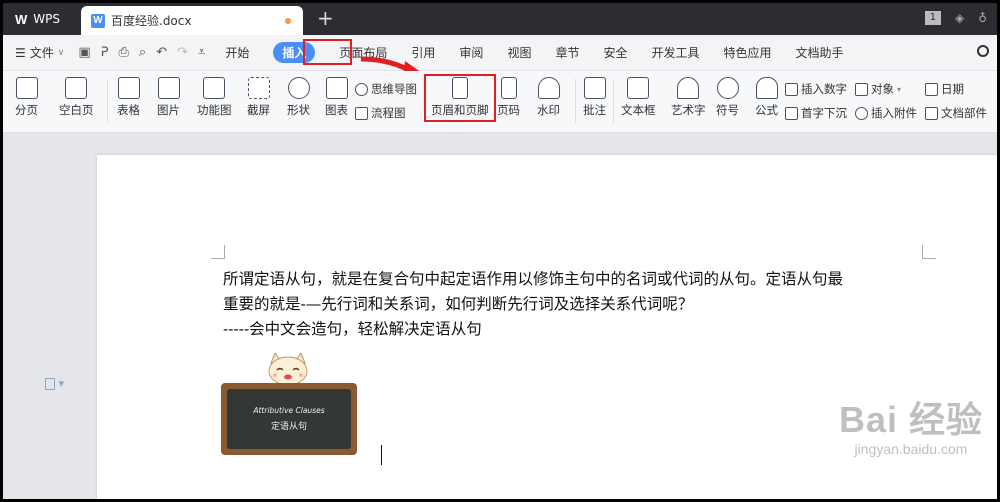  I want to click on wps-logo-icon: W, so click(21, 19).